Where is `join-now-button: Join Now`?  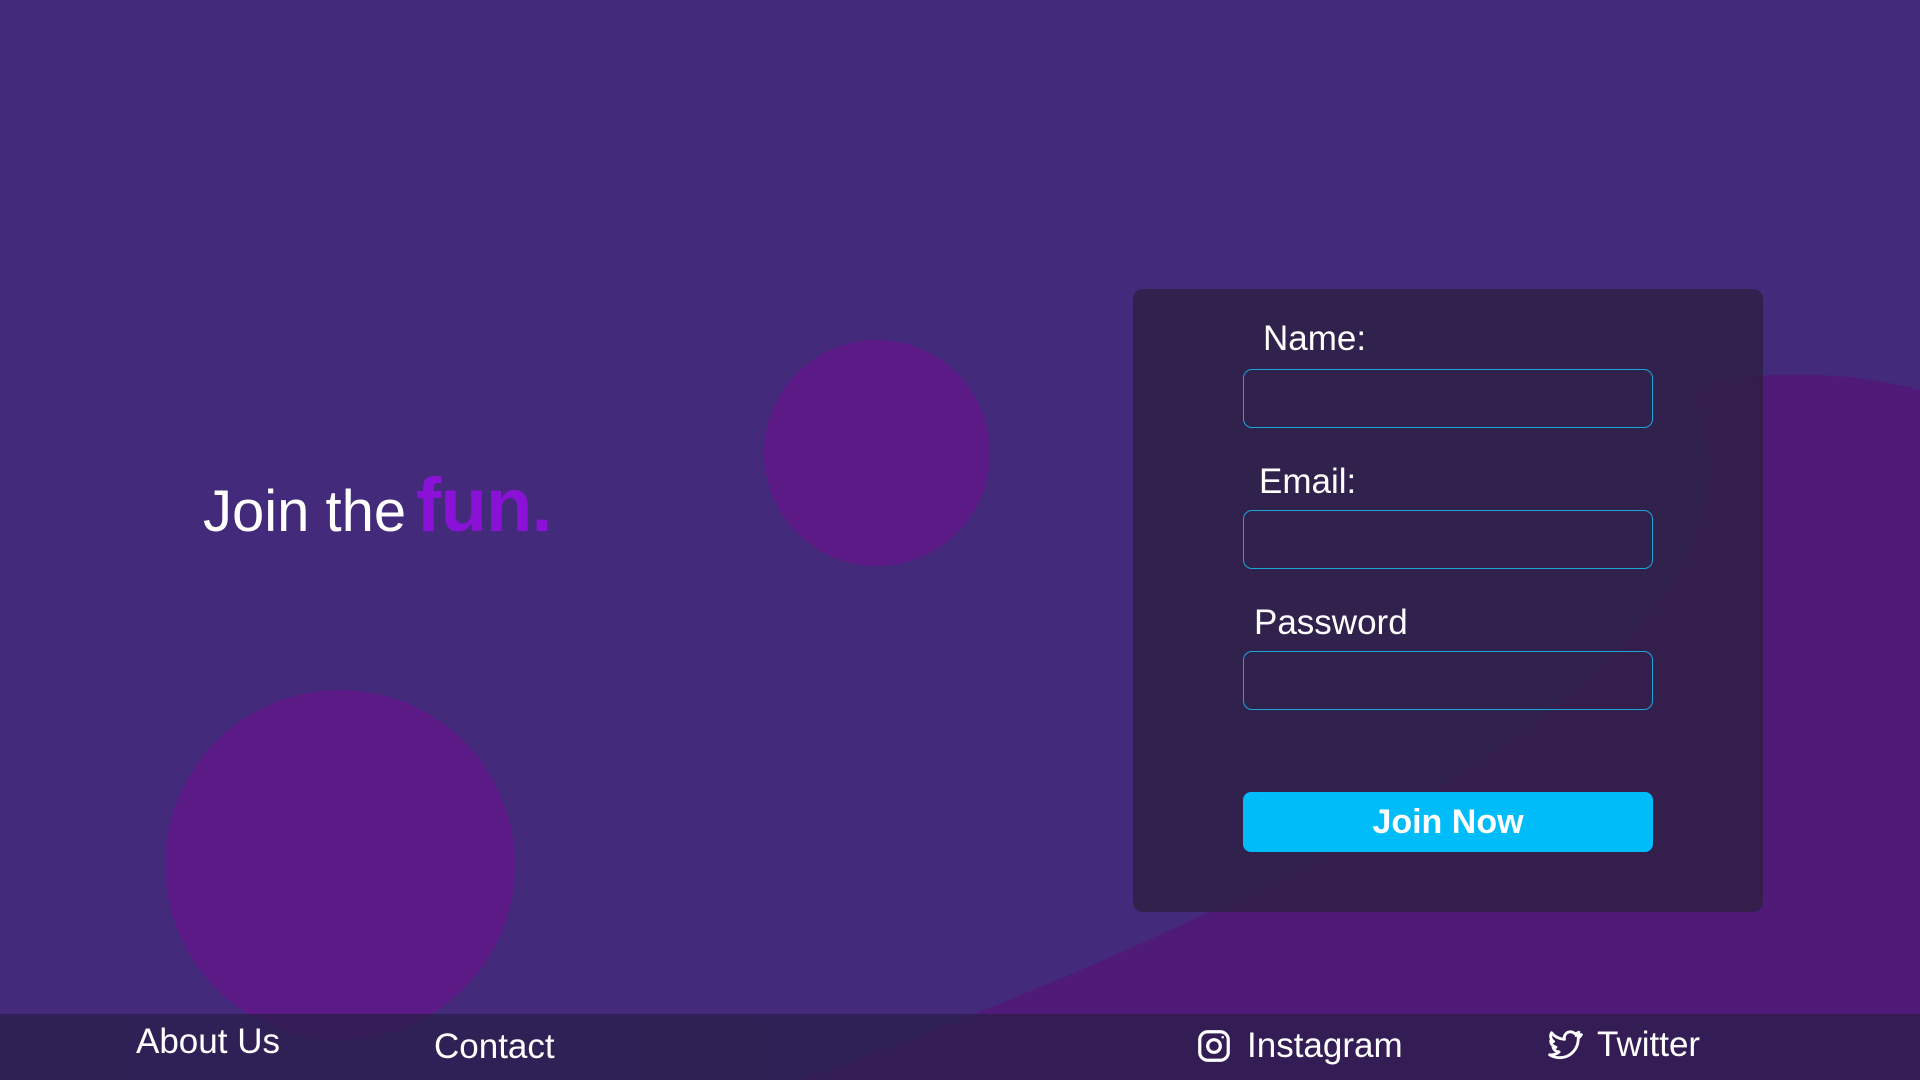
join-now-button: Join Now is located at coordinates (1448, 822).